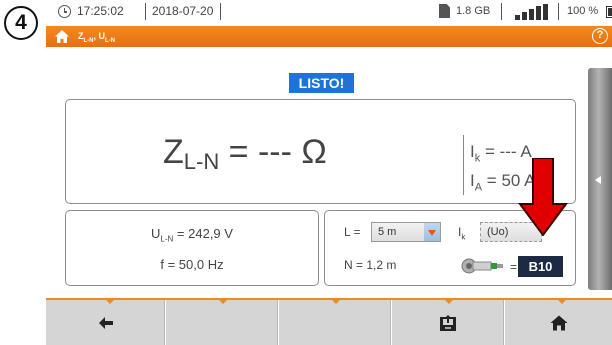  Describe the element at coordinates (532, 12) in the screenshot. I see `signal-strength-icon` at that location.